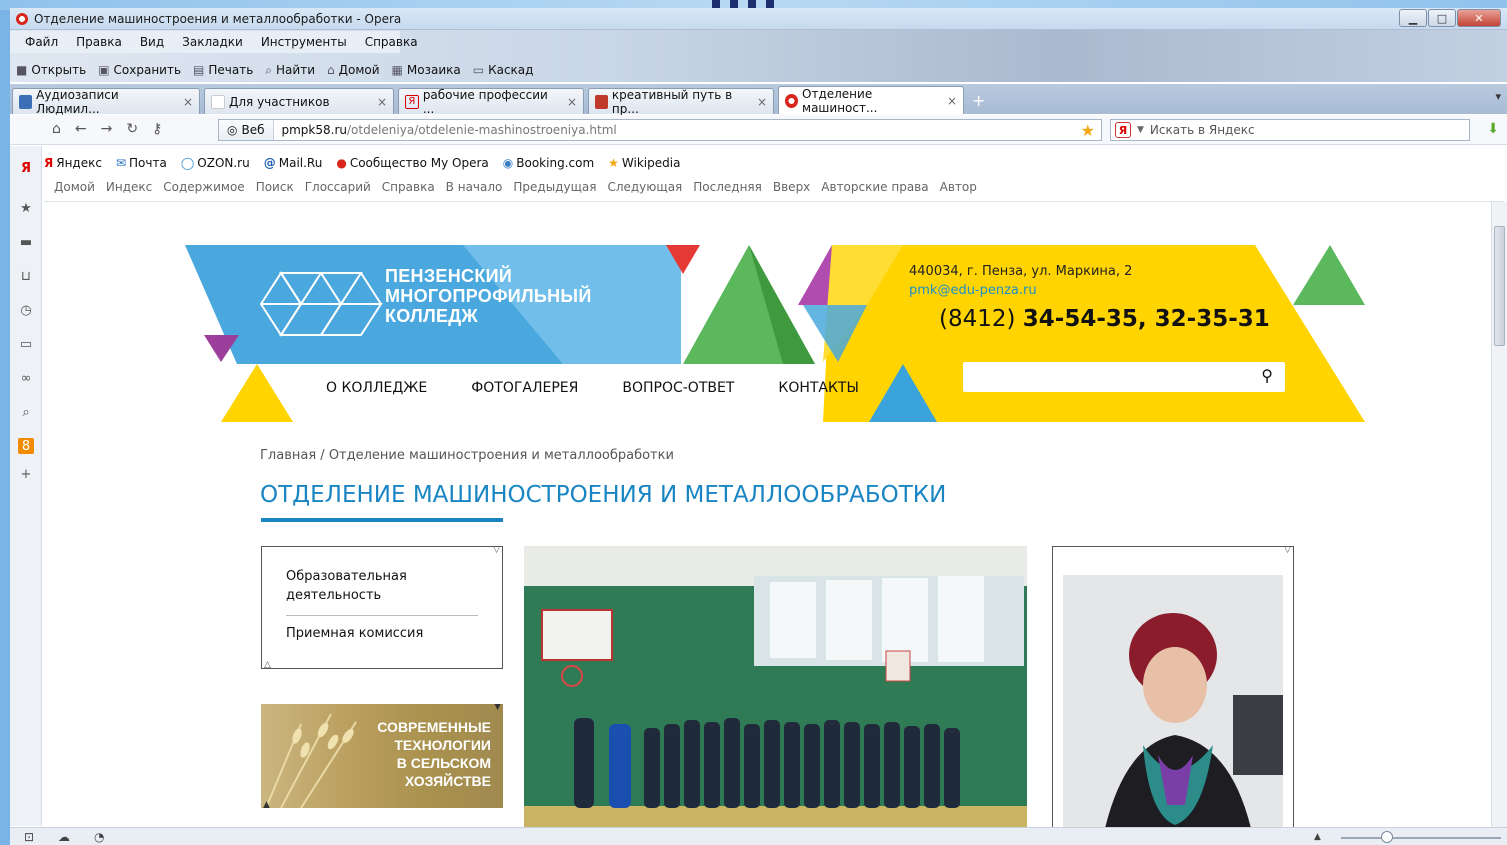 This screenshot has height=845, width=1507. Describe the element at coordinates (391, 42) in the screenshot. I see `menu-help: Справка` at that location.